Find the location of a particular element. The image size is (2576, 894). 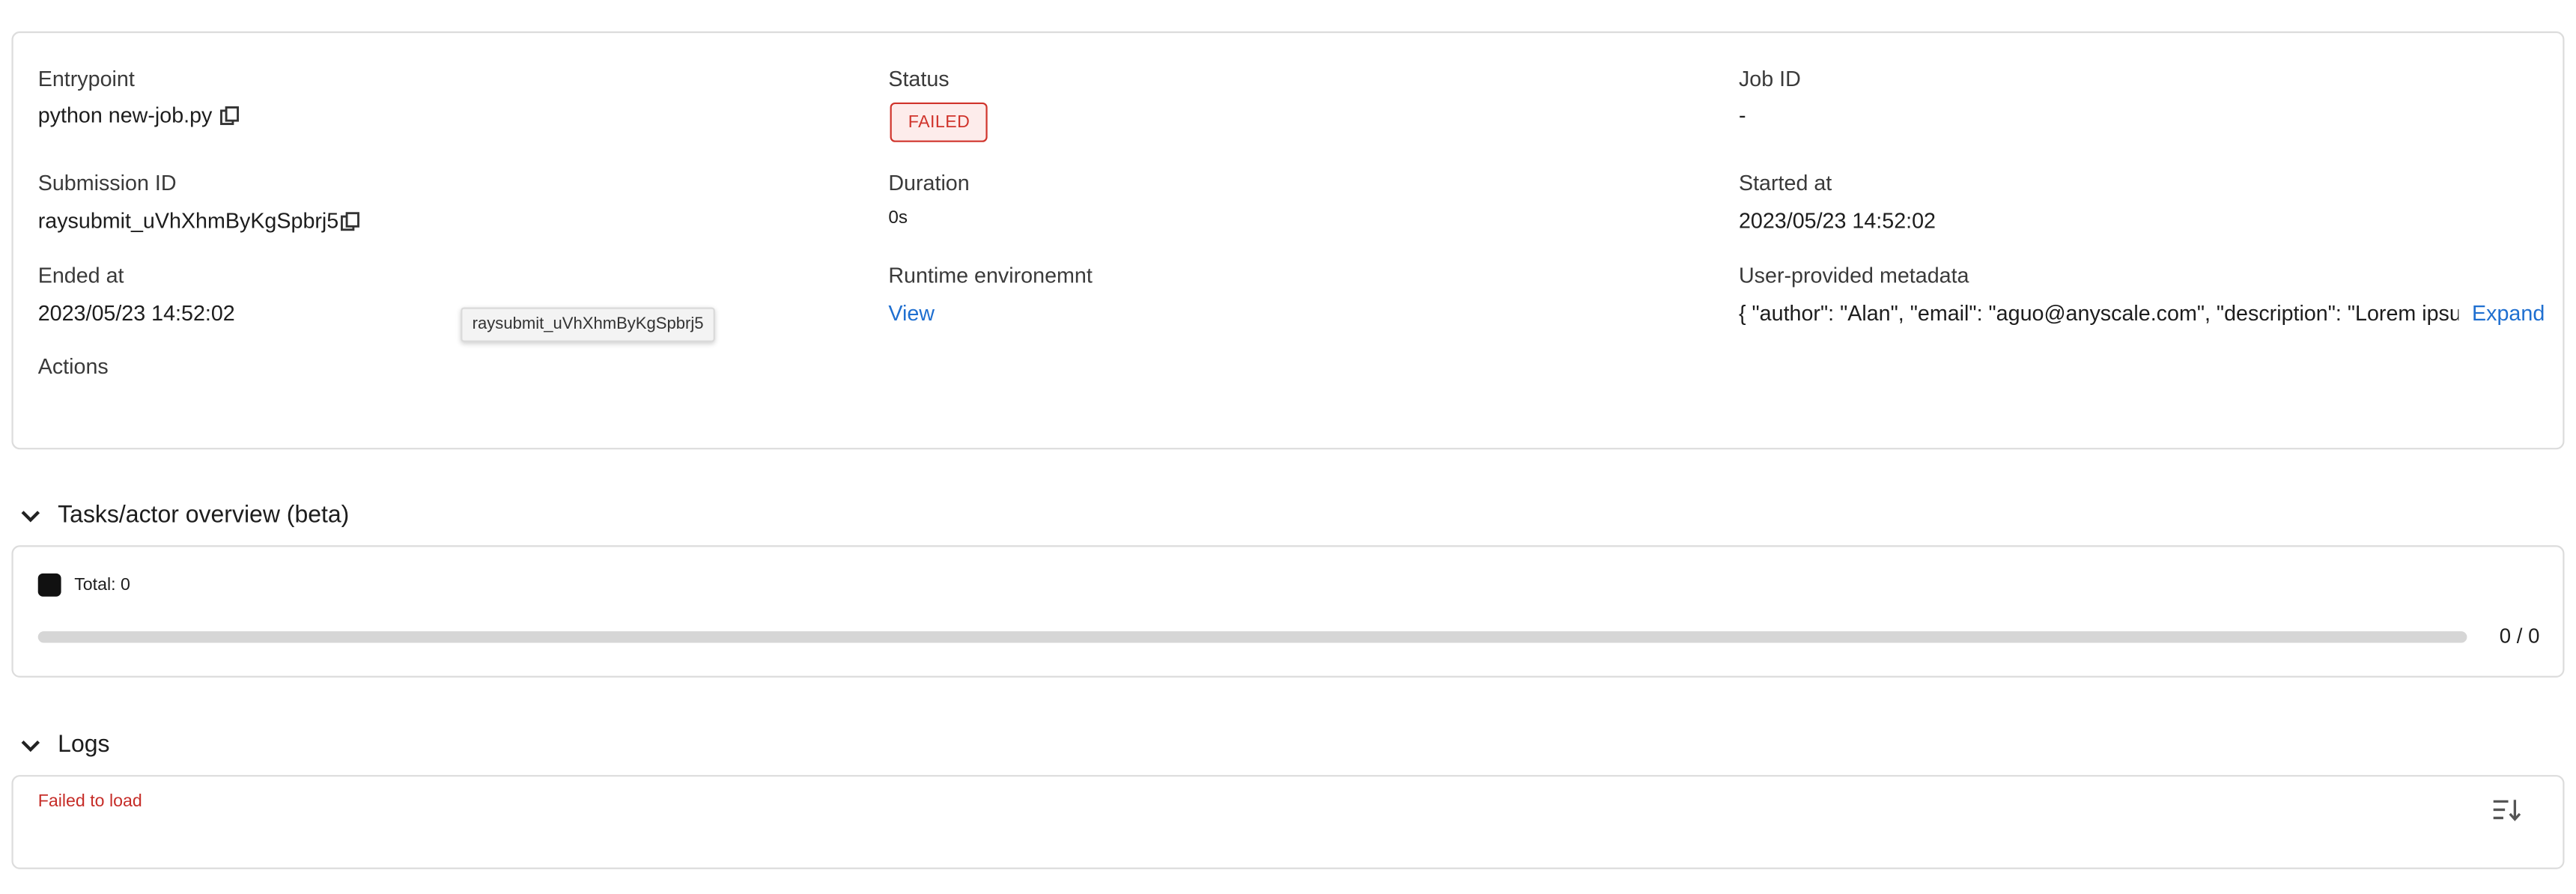

duration-value: 0s is located at coordinates (898, 218).